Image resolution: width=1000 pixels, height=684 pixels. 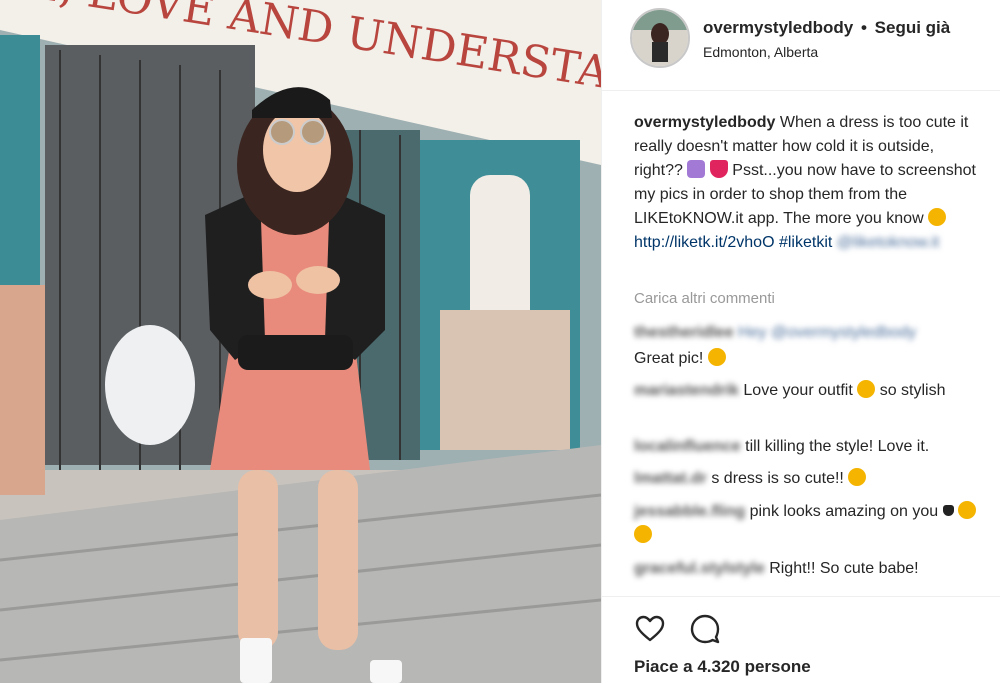 I want to click on woman-shrugging-emoji-icon, so click(x=696, y=169).